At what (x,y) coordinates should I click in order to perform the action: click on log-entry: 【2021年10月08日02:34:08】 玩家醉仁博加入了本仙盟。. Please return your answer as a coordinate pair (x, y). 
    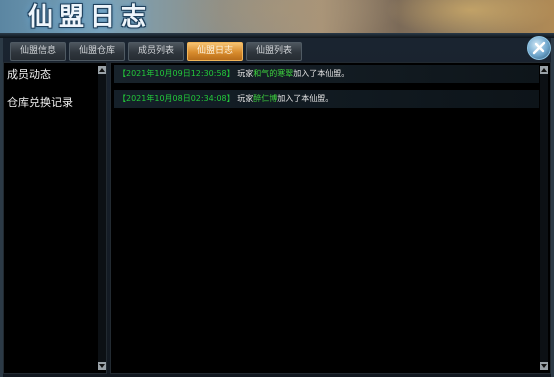
    Looking at the image, I should click on (326, 99).